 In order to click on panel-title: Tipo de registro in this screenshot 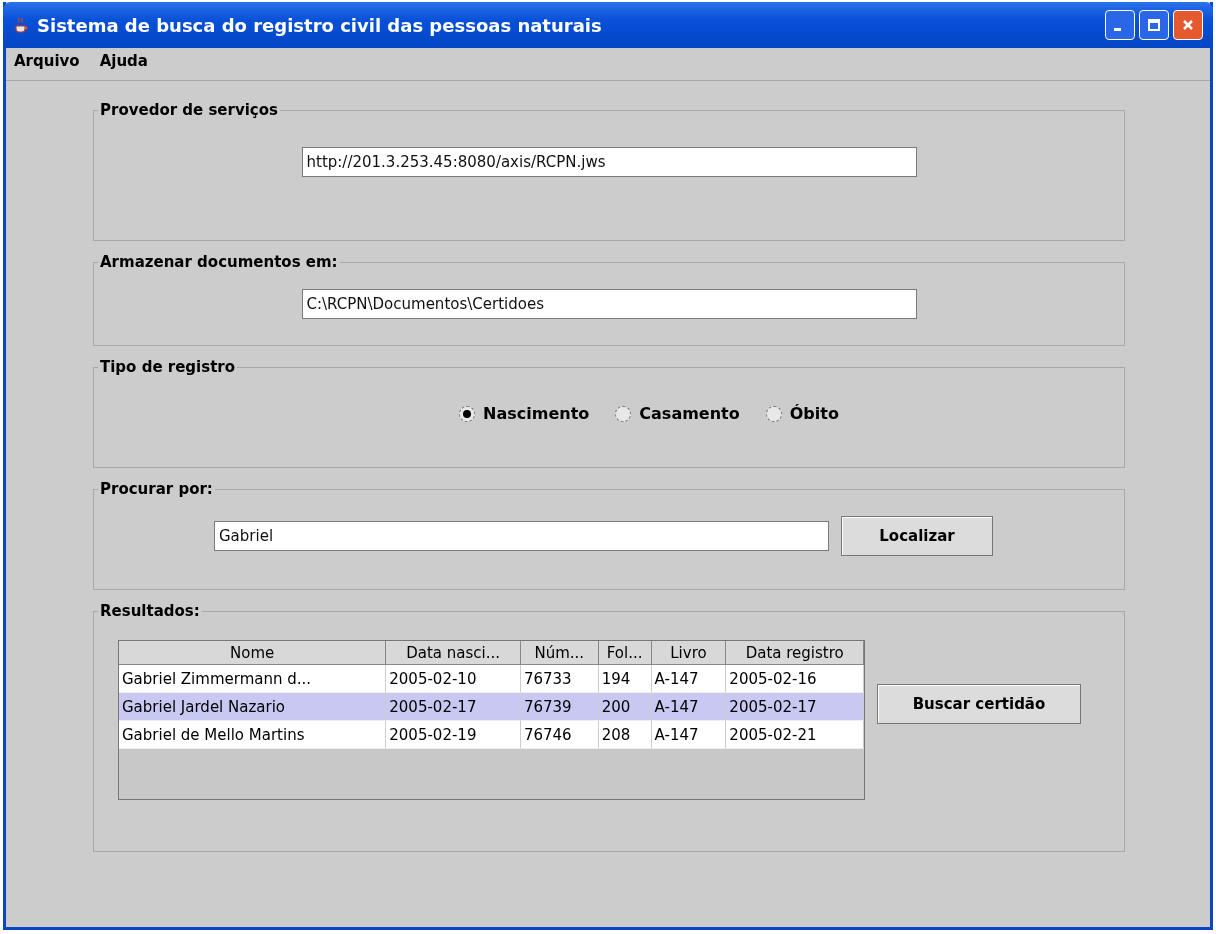, I will do `click(168, 367)`.